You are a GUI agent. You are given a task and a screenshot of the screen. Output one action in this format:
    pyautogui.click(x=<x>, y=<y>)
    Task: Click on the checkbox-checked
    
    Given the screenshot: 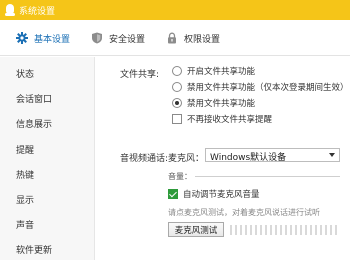 What is the action you would take?
    pyautogui.click(x=173, y=194)
    